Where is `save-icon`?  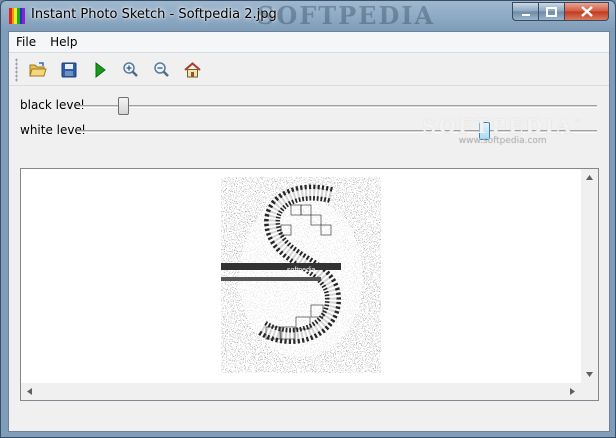 save-icon is located at coordinates (68, 69).